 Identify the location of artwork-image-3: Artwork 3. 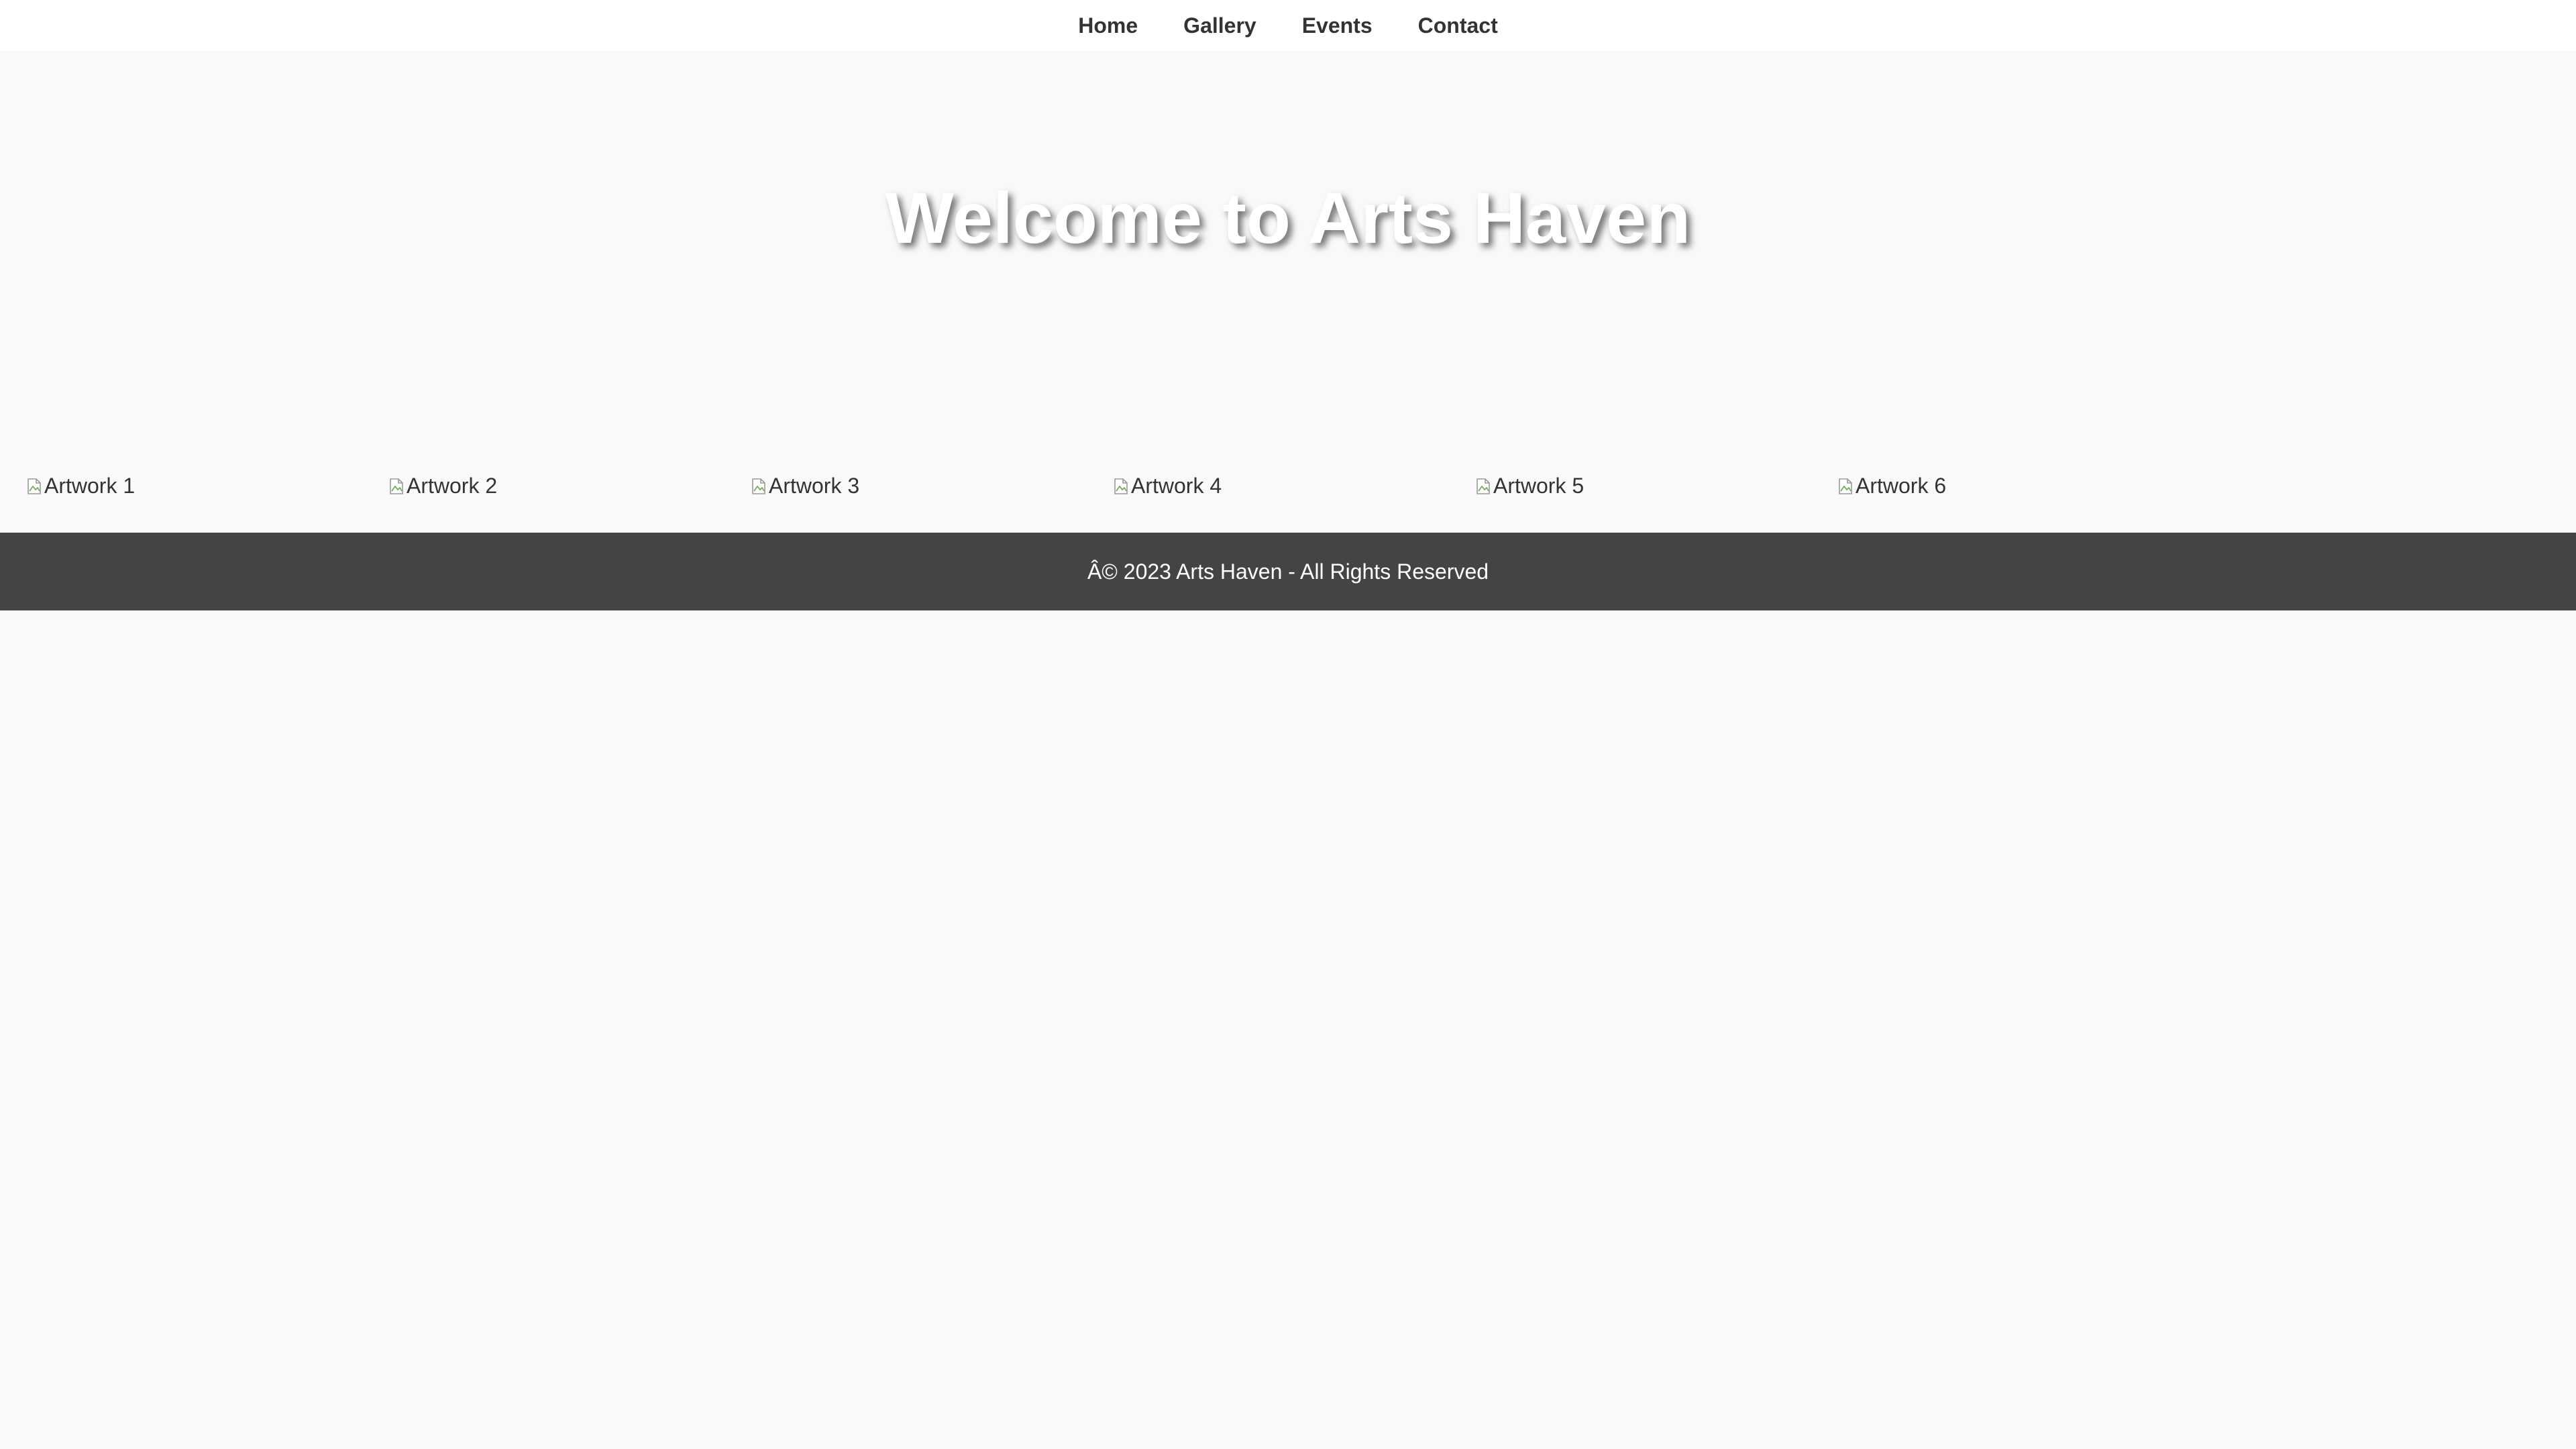
(805, 486).